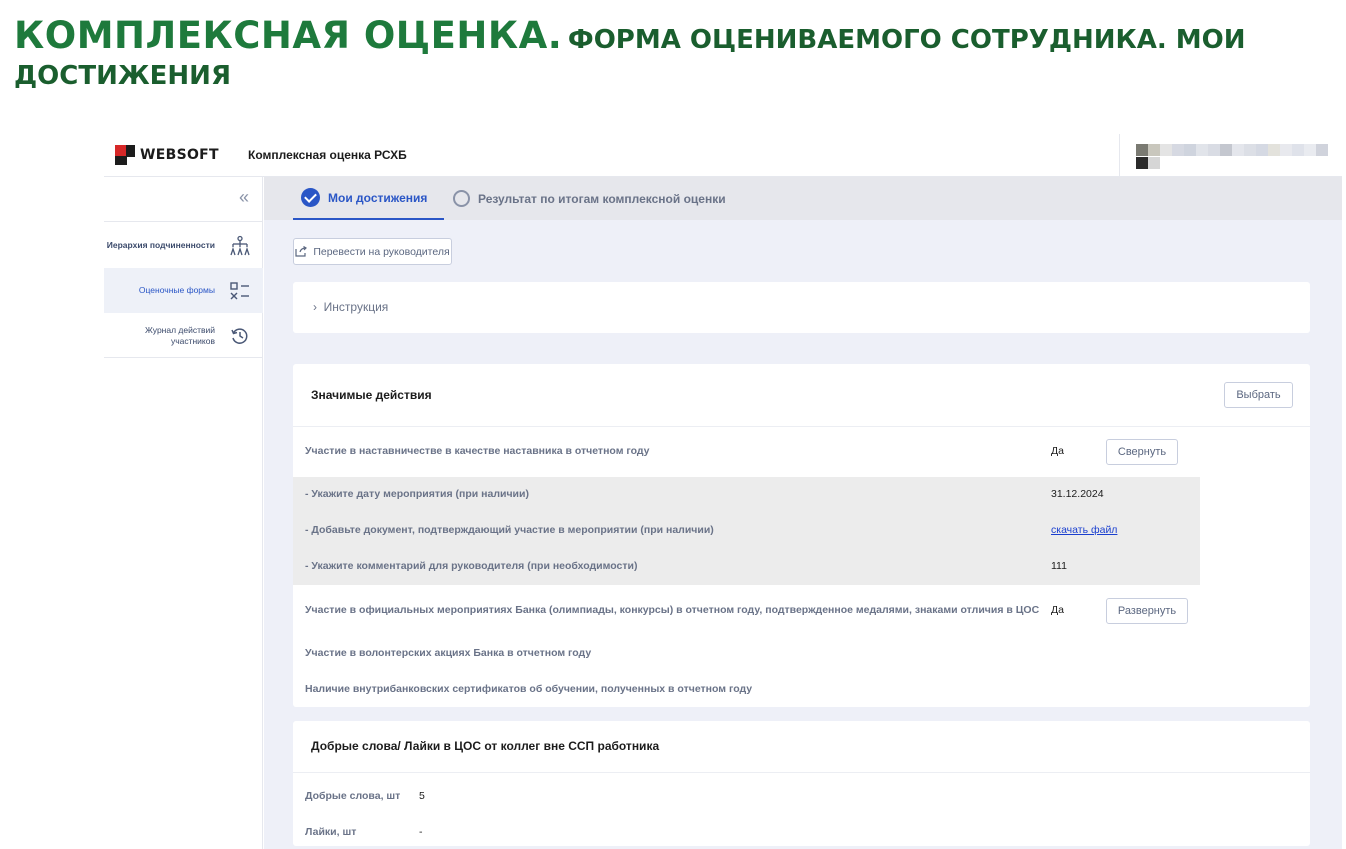 This screenshot has height=849, width=1346. I want to click on choose-button: Выбрать, so click(1258, 395).